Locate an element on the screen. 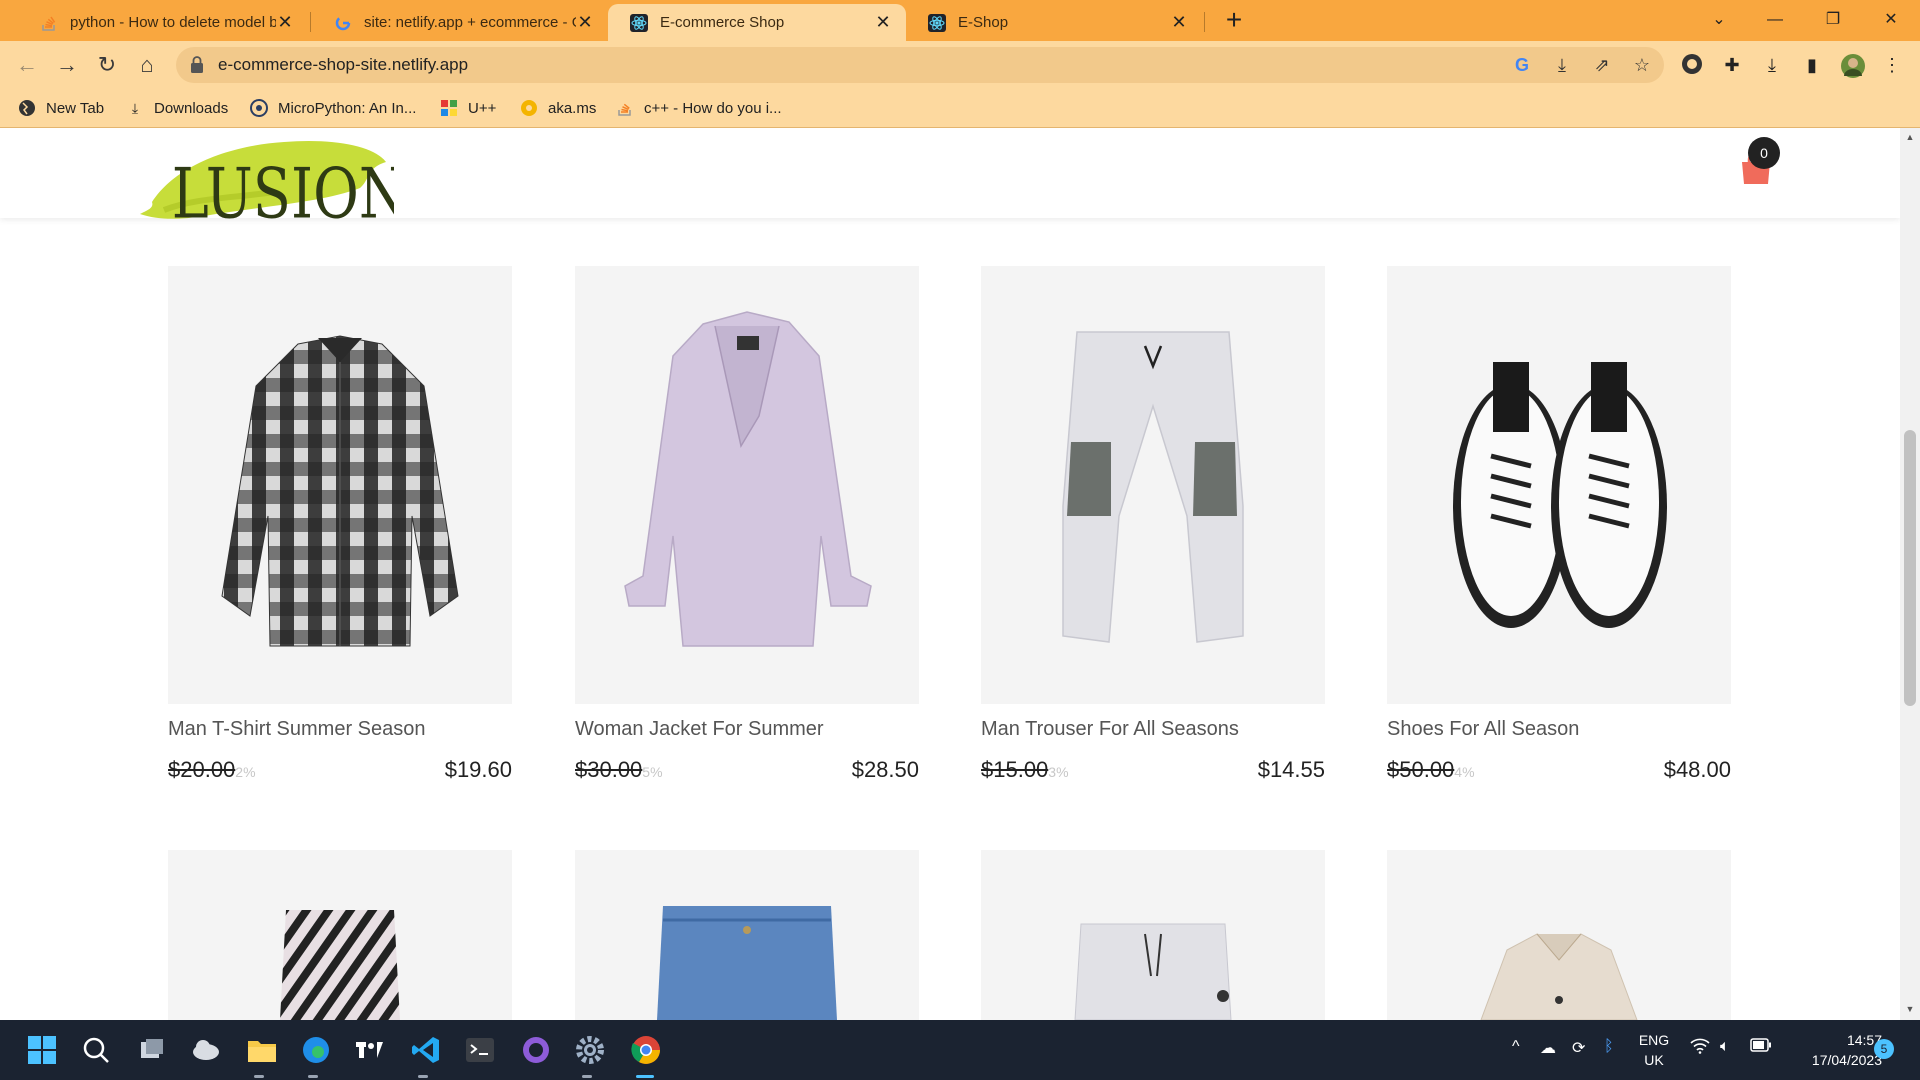  address-bar: e-commerce-shop-site.netlify.app G ⤓ ⇗ ☆ is located at coordinates (920, 65).